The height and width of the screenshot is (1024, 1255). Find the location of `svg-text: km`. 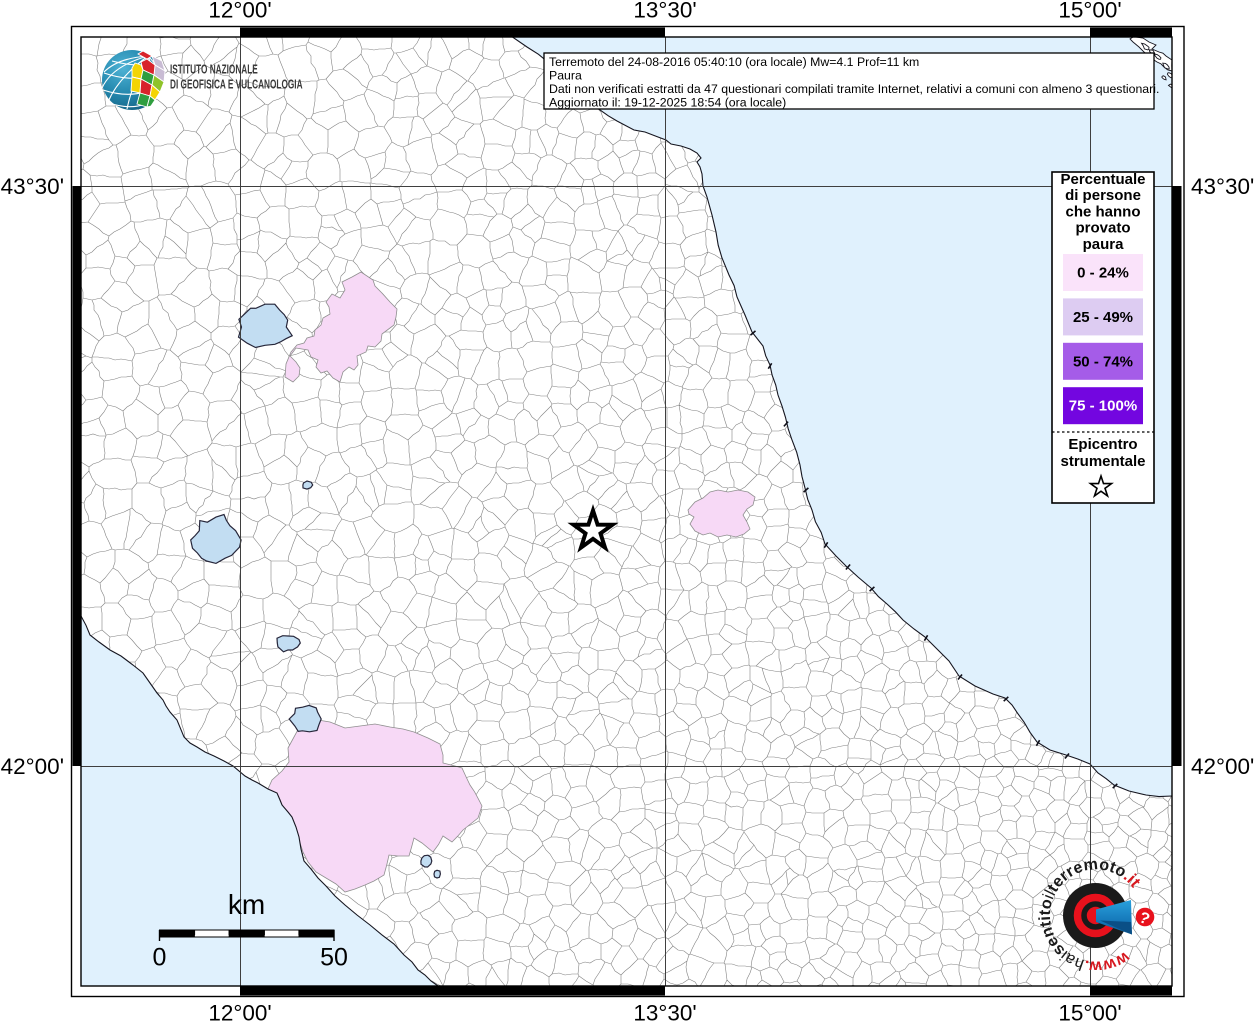

svg-text: km is located at coordinates (246, 904).